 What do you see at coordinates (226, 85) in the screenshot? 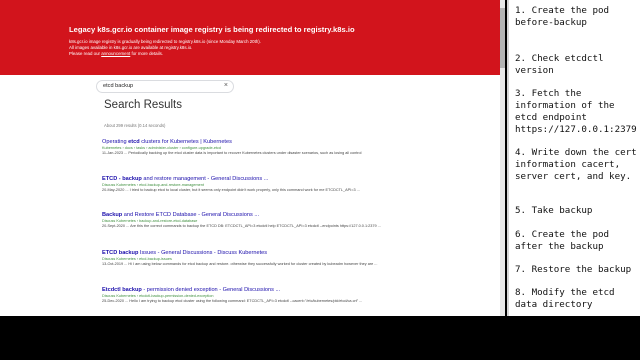
I see `clear-search-icon: ×` at bounding box center [226, 85].